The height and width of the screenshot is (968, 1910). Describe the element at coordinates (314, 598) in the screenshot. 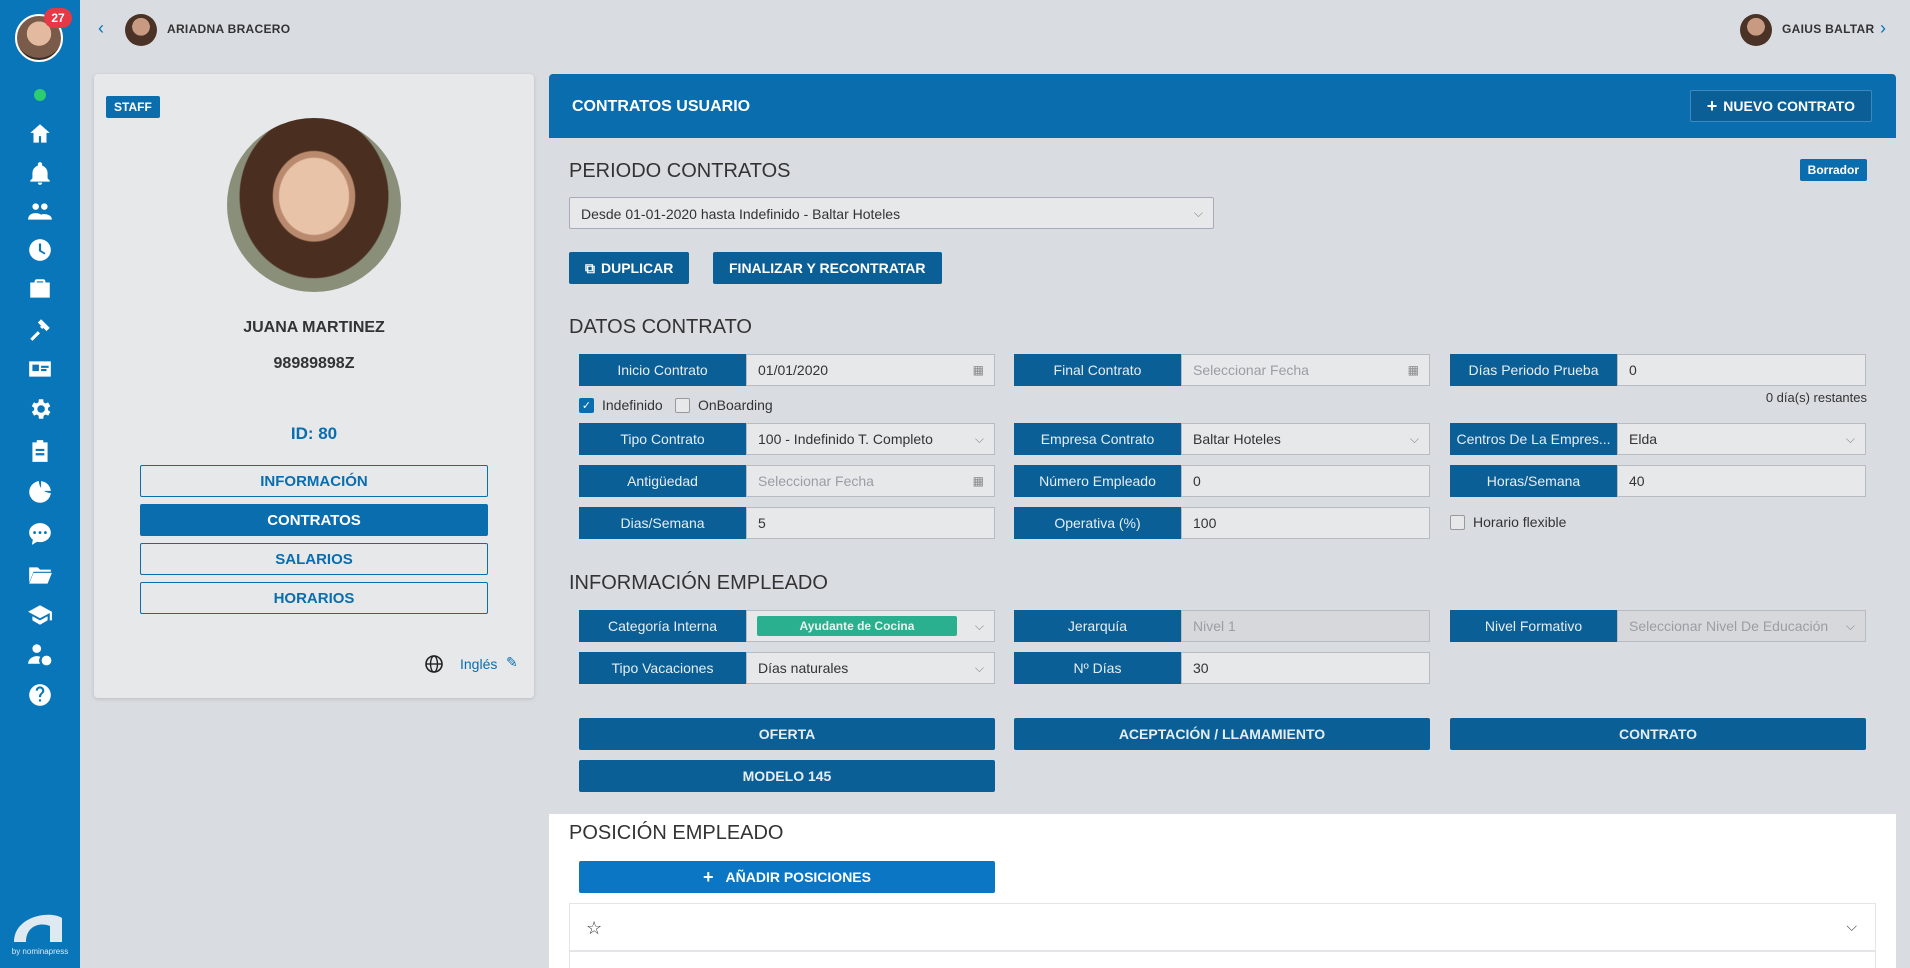

I see `tab-horarios: HORARIOS` at that location.